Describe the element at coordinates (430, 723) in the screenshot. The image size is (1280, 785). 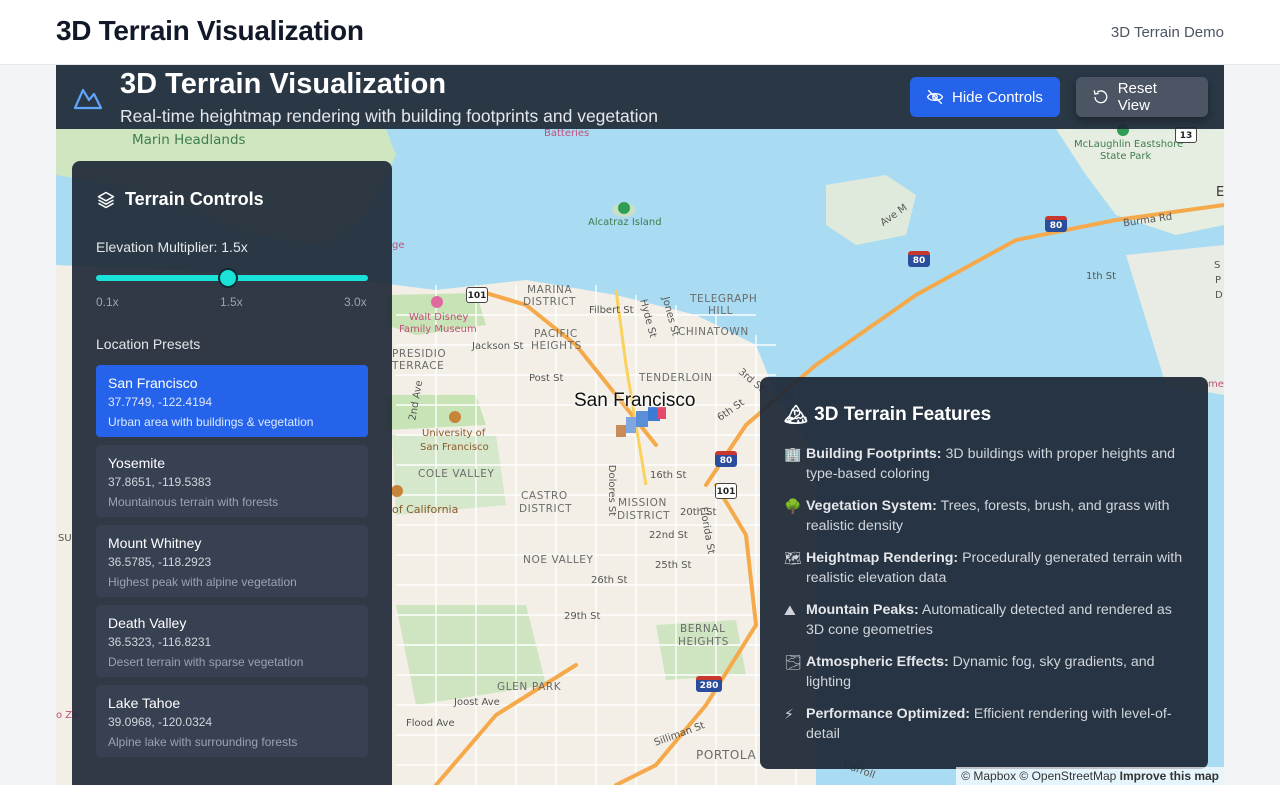
I see `map-label-flood: Flood Ave` at that location.